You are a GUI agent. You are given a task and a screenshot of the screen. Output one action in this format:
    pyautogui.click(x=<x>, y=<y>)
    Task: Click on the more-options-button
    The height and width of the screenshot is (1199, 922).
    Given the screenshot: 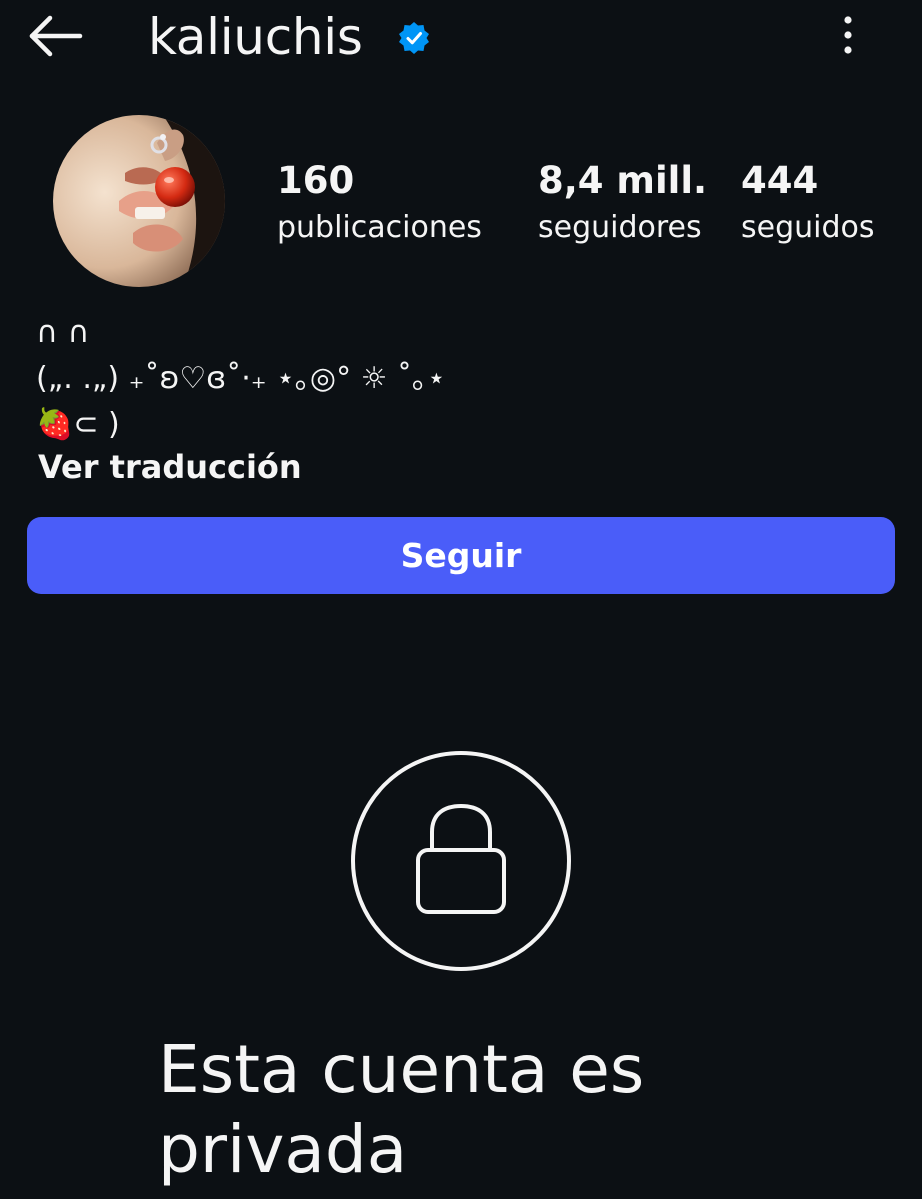 What is the action you would take?
    pyautogui.click(x=848, y=35)
    